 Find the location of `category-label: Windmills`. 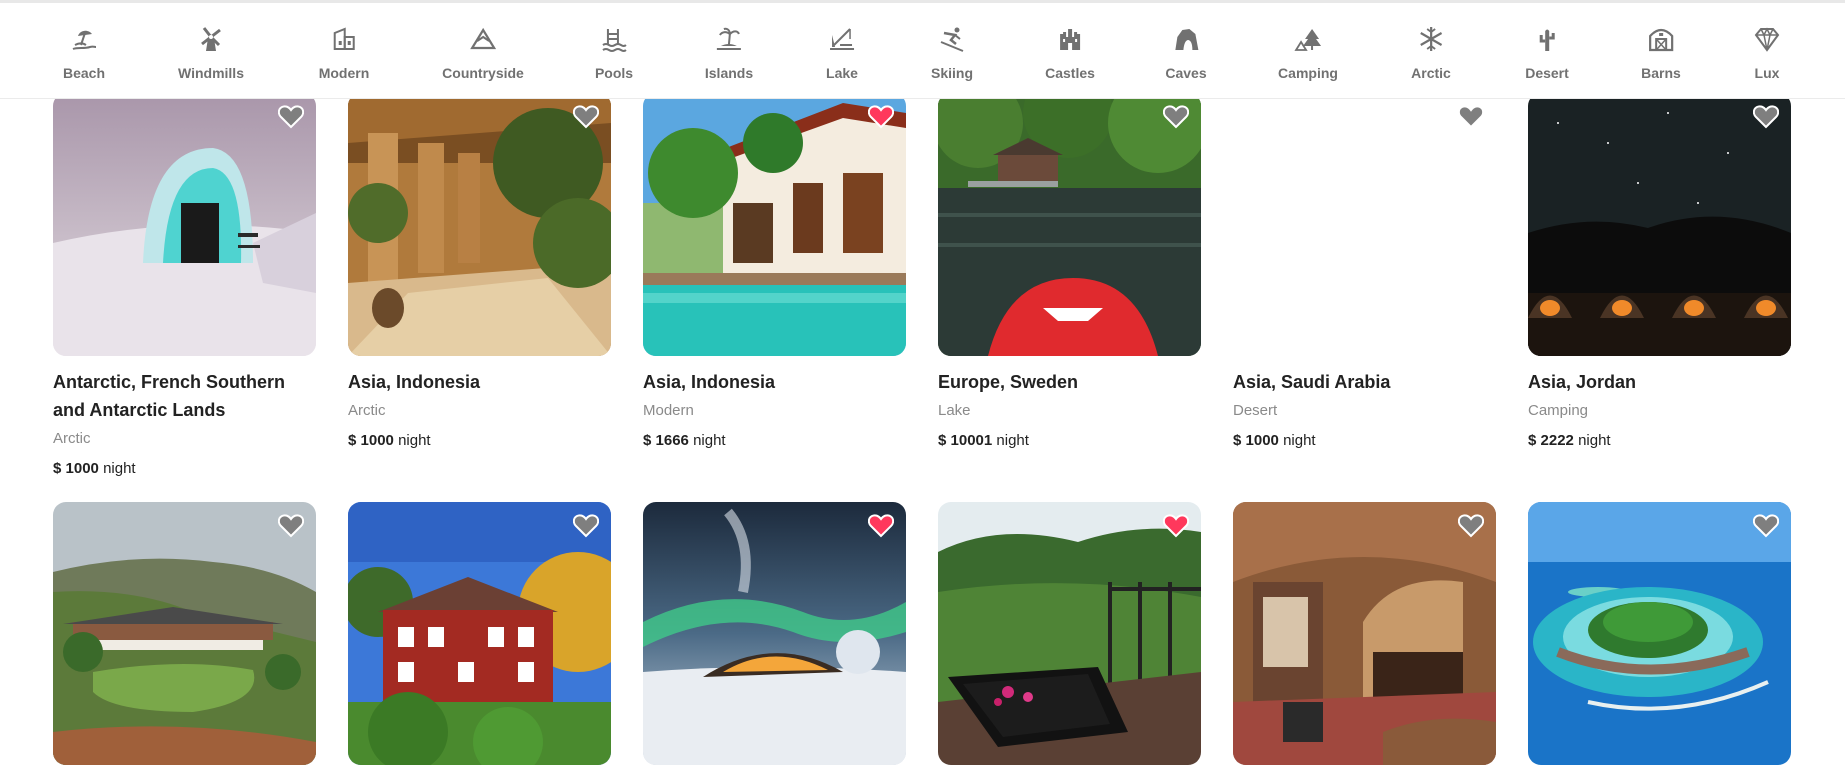

category-label: Windmills is located at coordinates (211, 73).